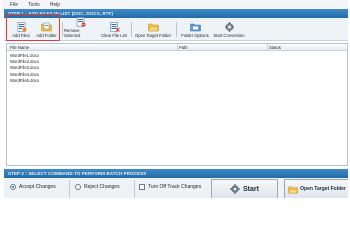 This screenshot has height=240, width=350. I want to click on clear-file-list-button: Clear File List, so click(114, 29).